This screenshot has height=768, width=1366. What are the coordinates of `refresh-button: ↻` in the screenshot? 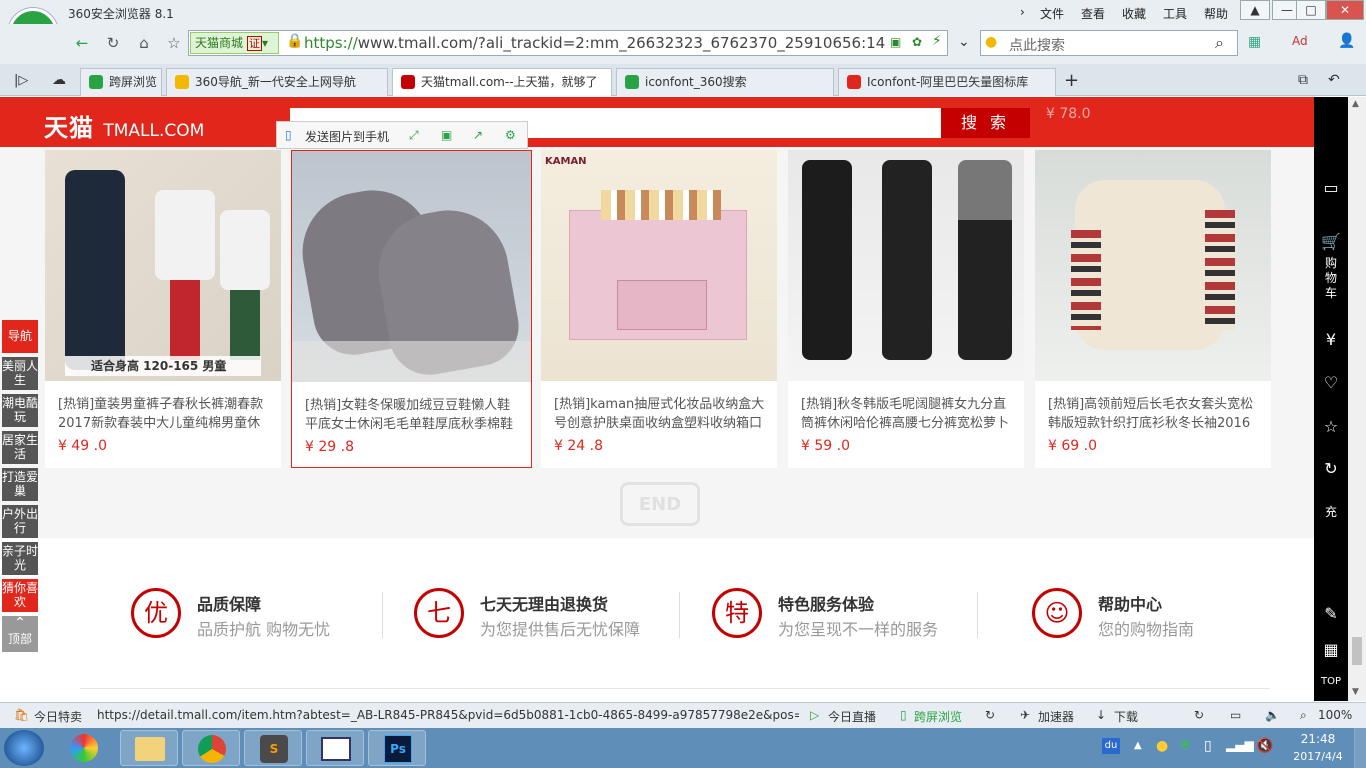 It's located at (113, 43).